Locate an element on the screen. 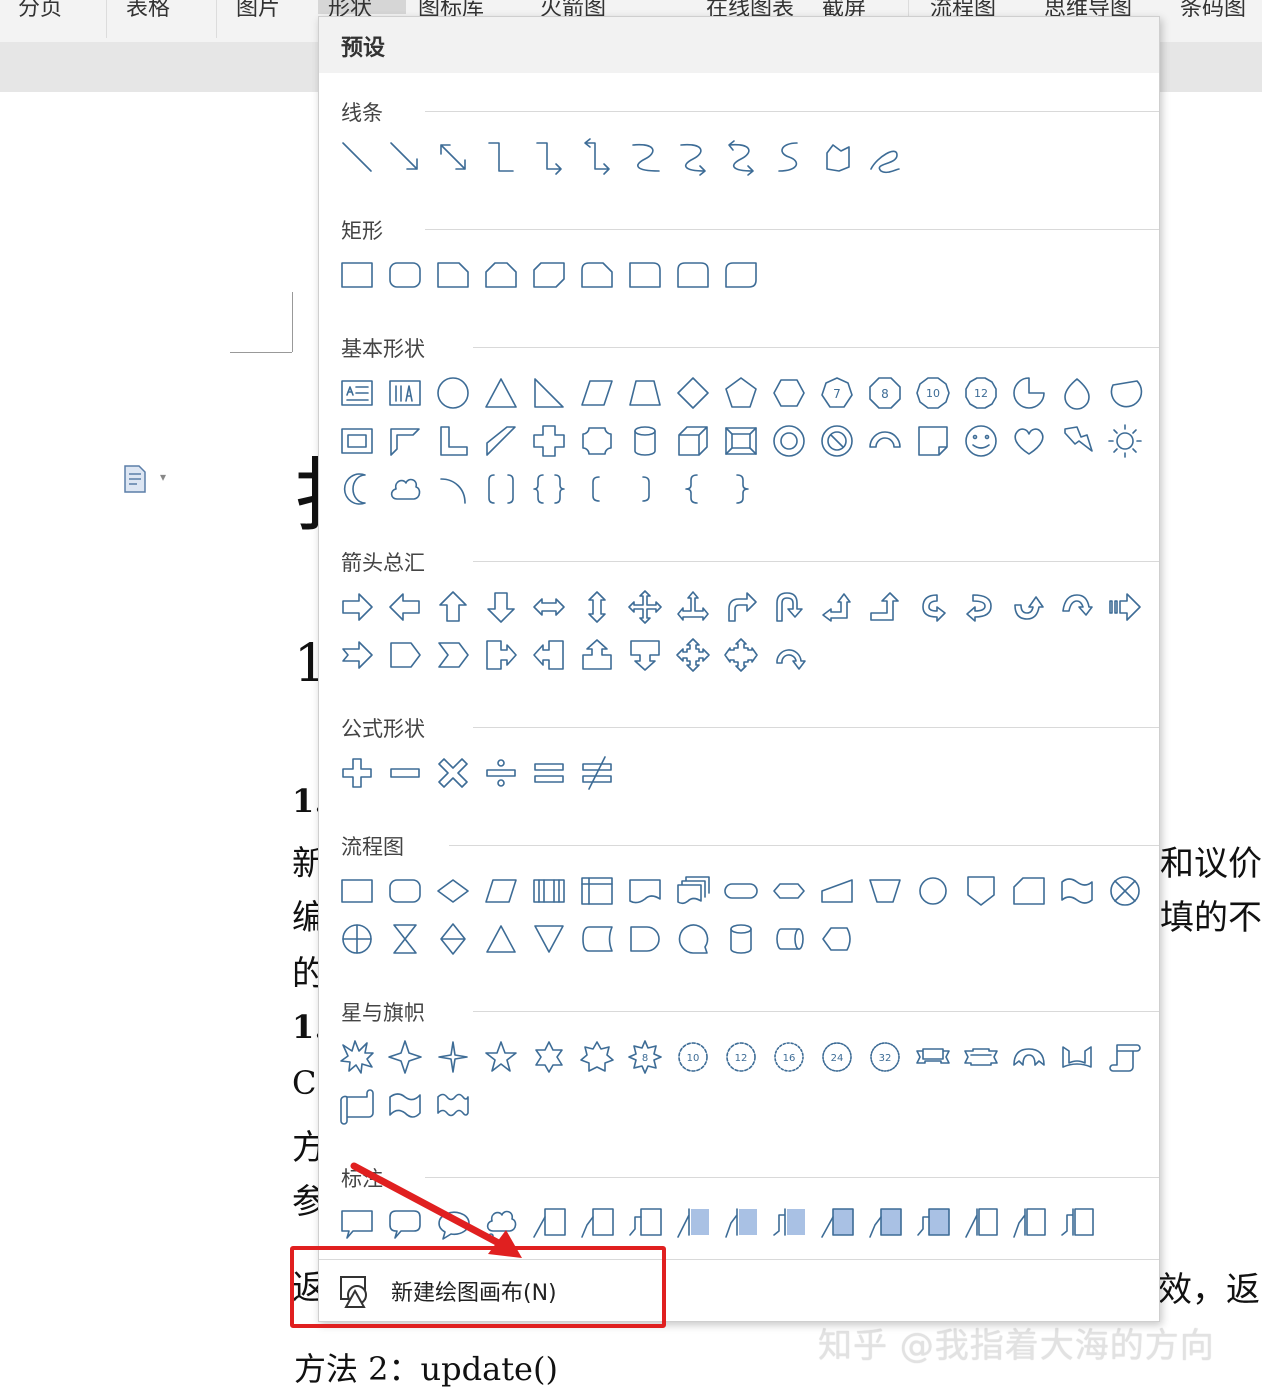  shape-sun-button is located at coordinates (1125, 441).